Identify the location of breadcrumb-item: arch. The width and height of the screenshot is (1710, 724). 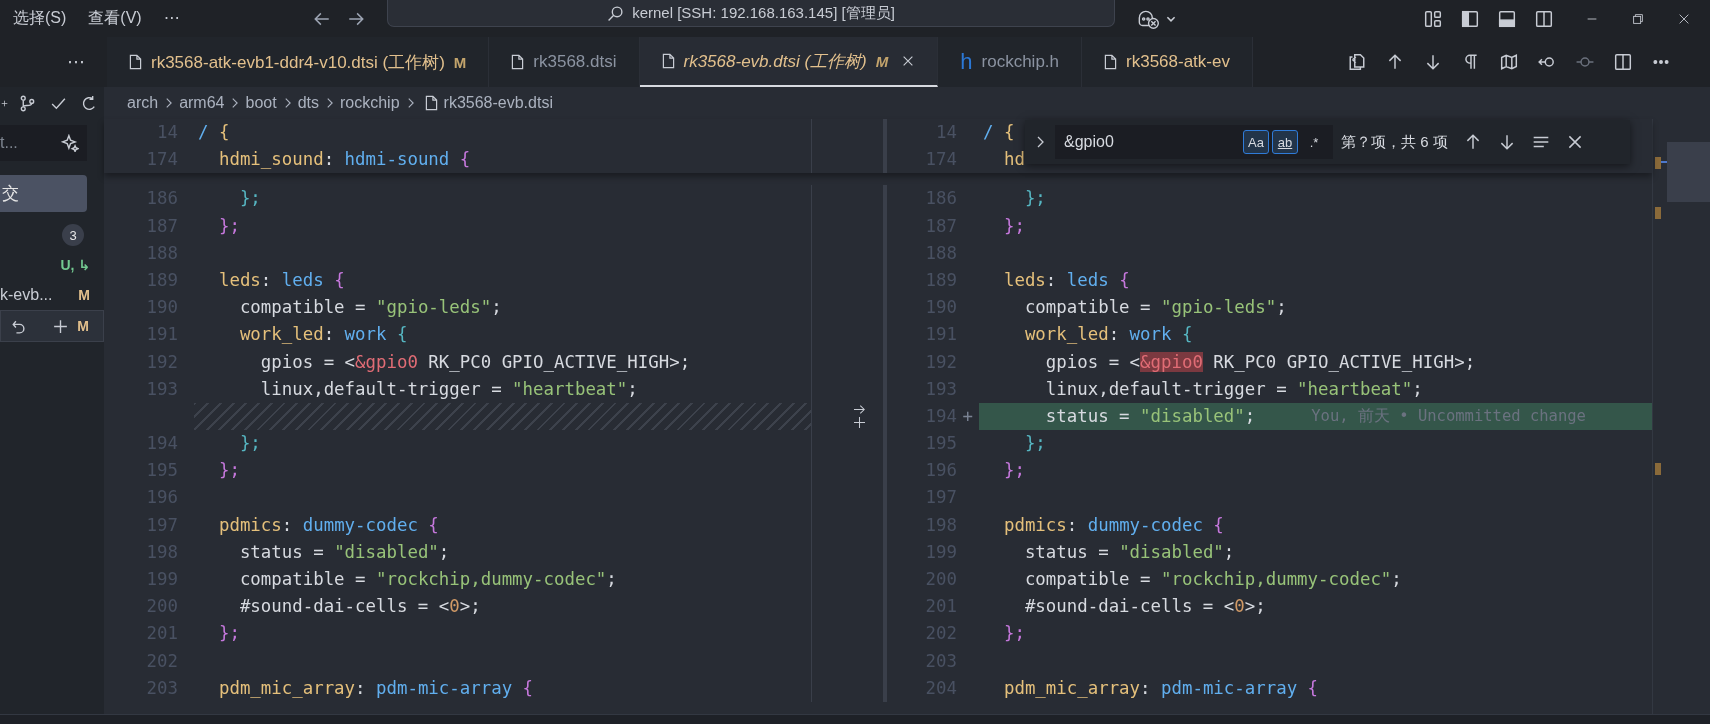
(143, 103).